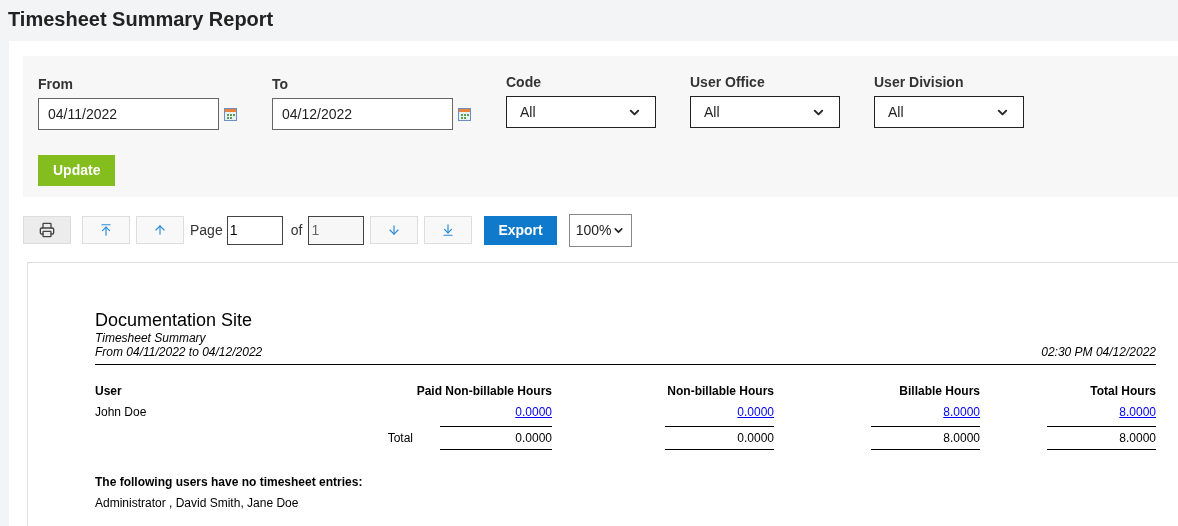 The width and height of the screenshot is (1178, 526). I want to click on next-page-button, so click(394, 230).